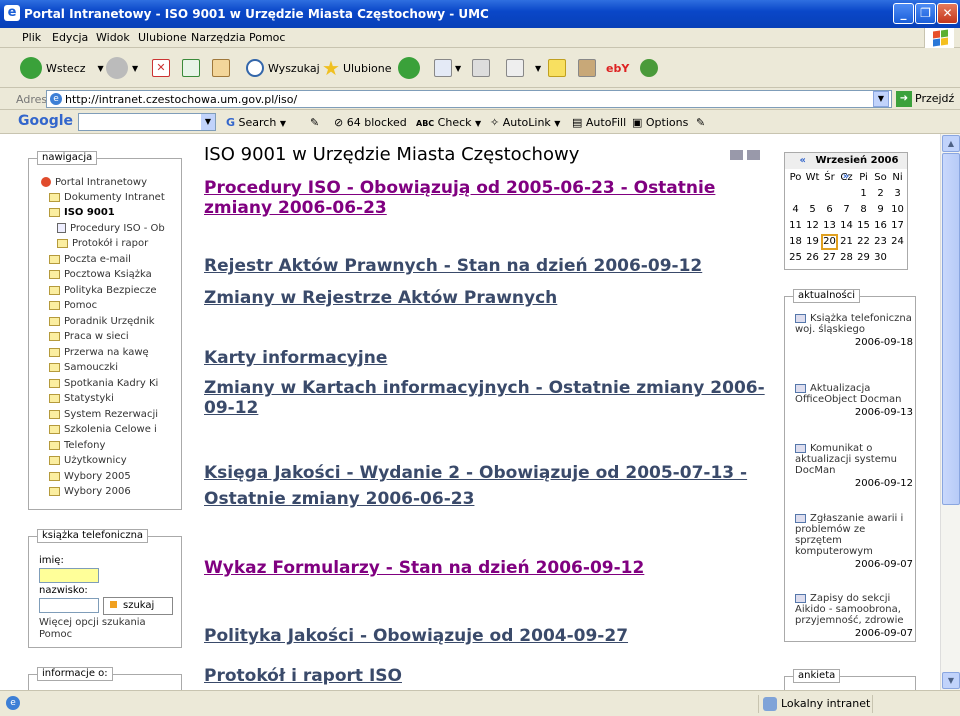 The image size is (960, 716). I want to click on mail-button: ▼, so click(447, 68).